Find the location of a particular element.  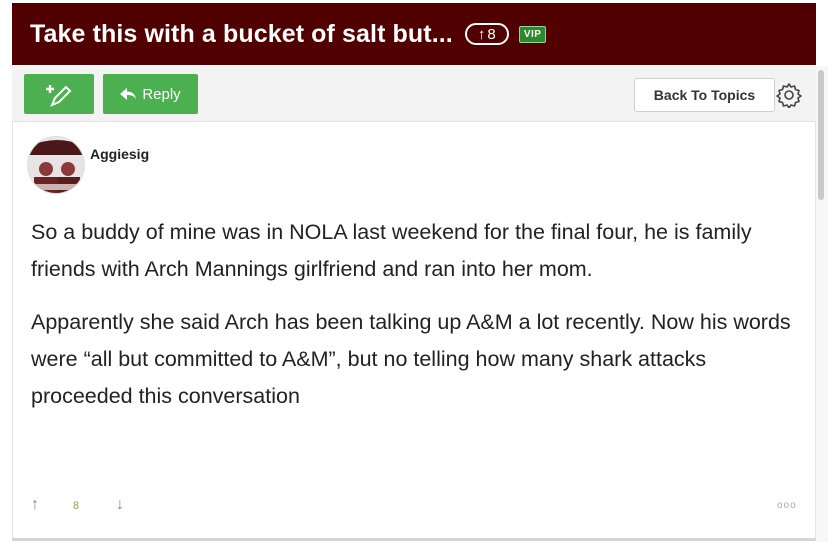

post-vote-count: 8 is located at coordinates (76, 506).